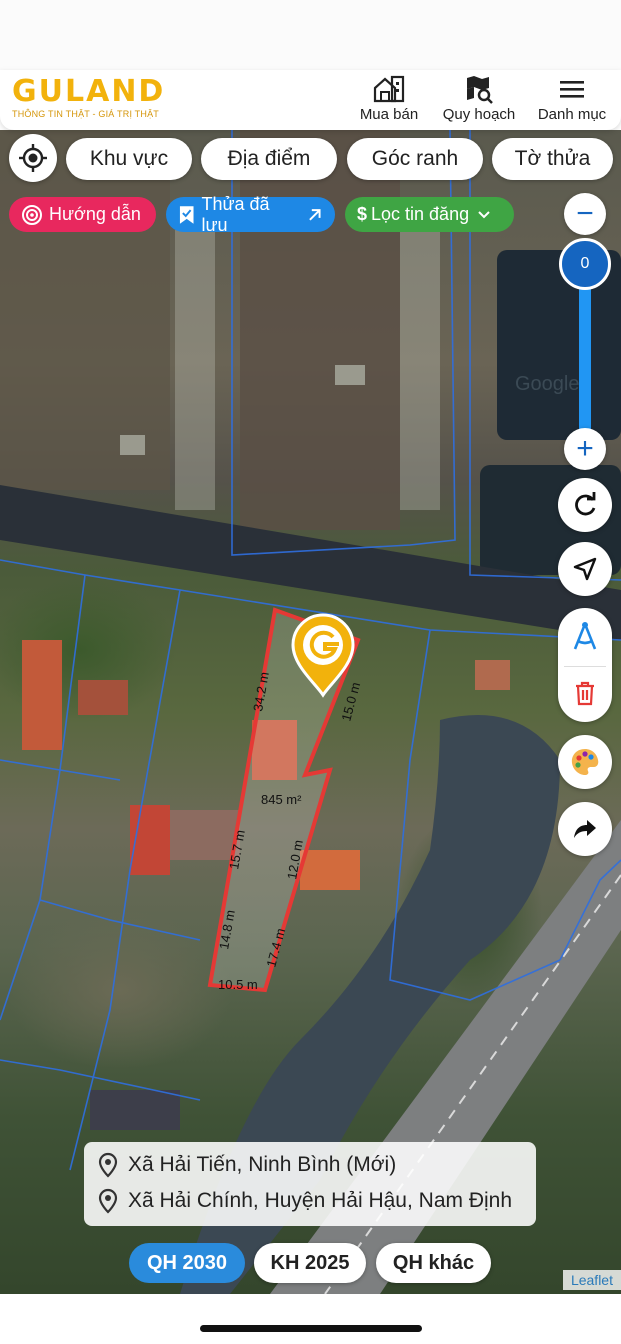 This screenshot has height=1344, width=621. I want to click on menu-icon, so click(572, 89).